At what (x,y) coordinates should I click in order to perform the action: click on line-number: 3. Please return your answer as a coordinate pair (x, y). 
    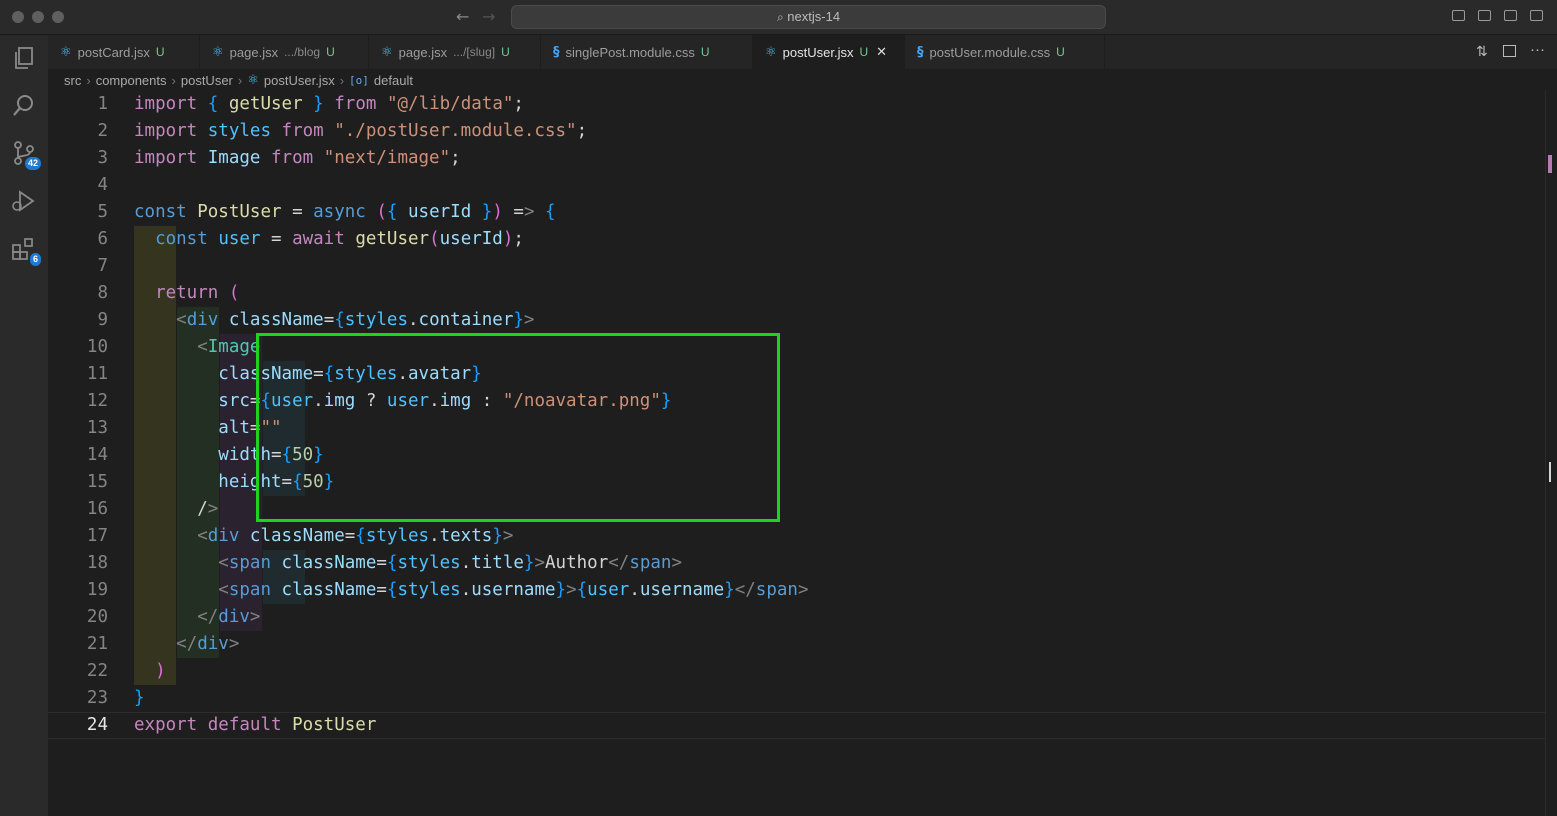
    Looking at the image, I should click on (102, 158).